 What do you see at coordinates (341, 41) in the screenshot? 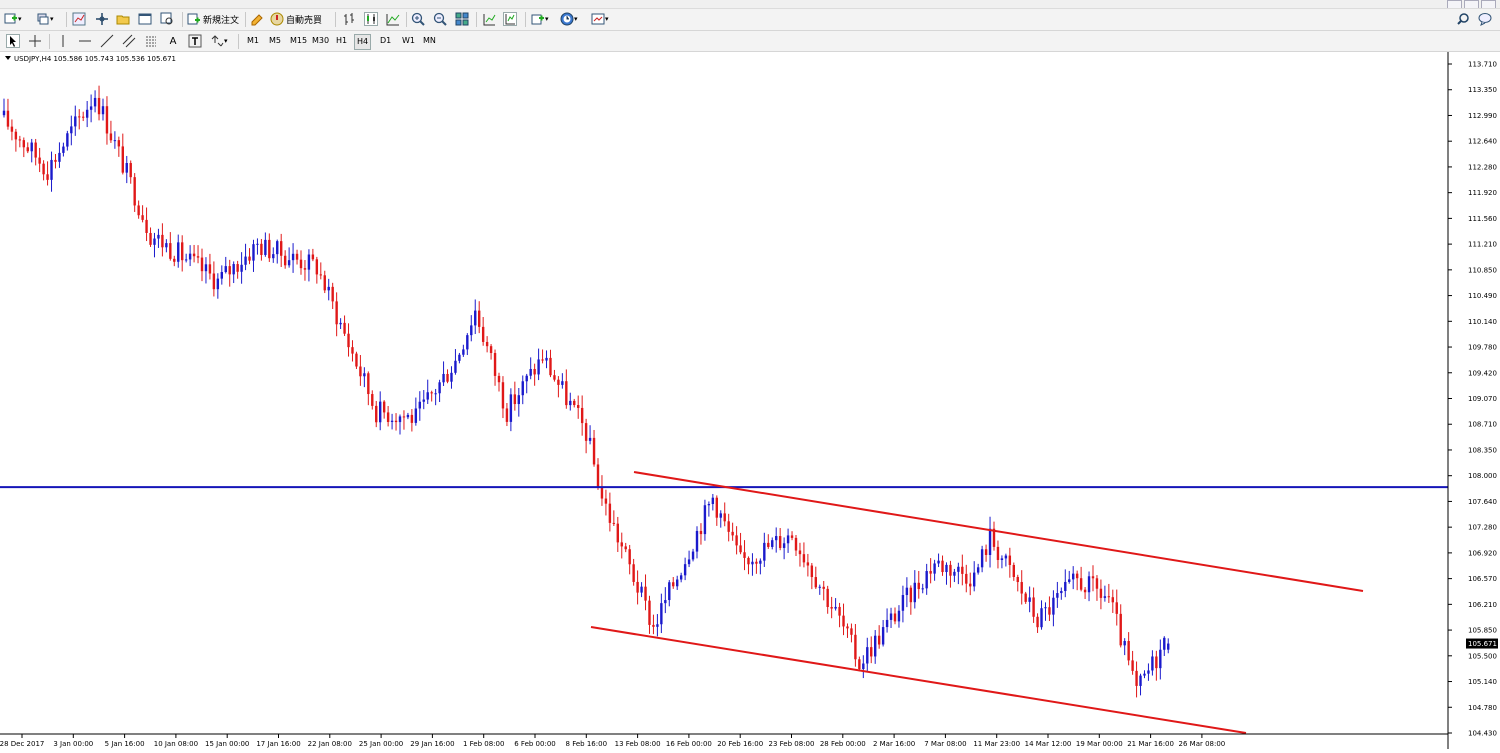
I see `timeframe-h1: H1` at bounding box center [341, 41].